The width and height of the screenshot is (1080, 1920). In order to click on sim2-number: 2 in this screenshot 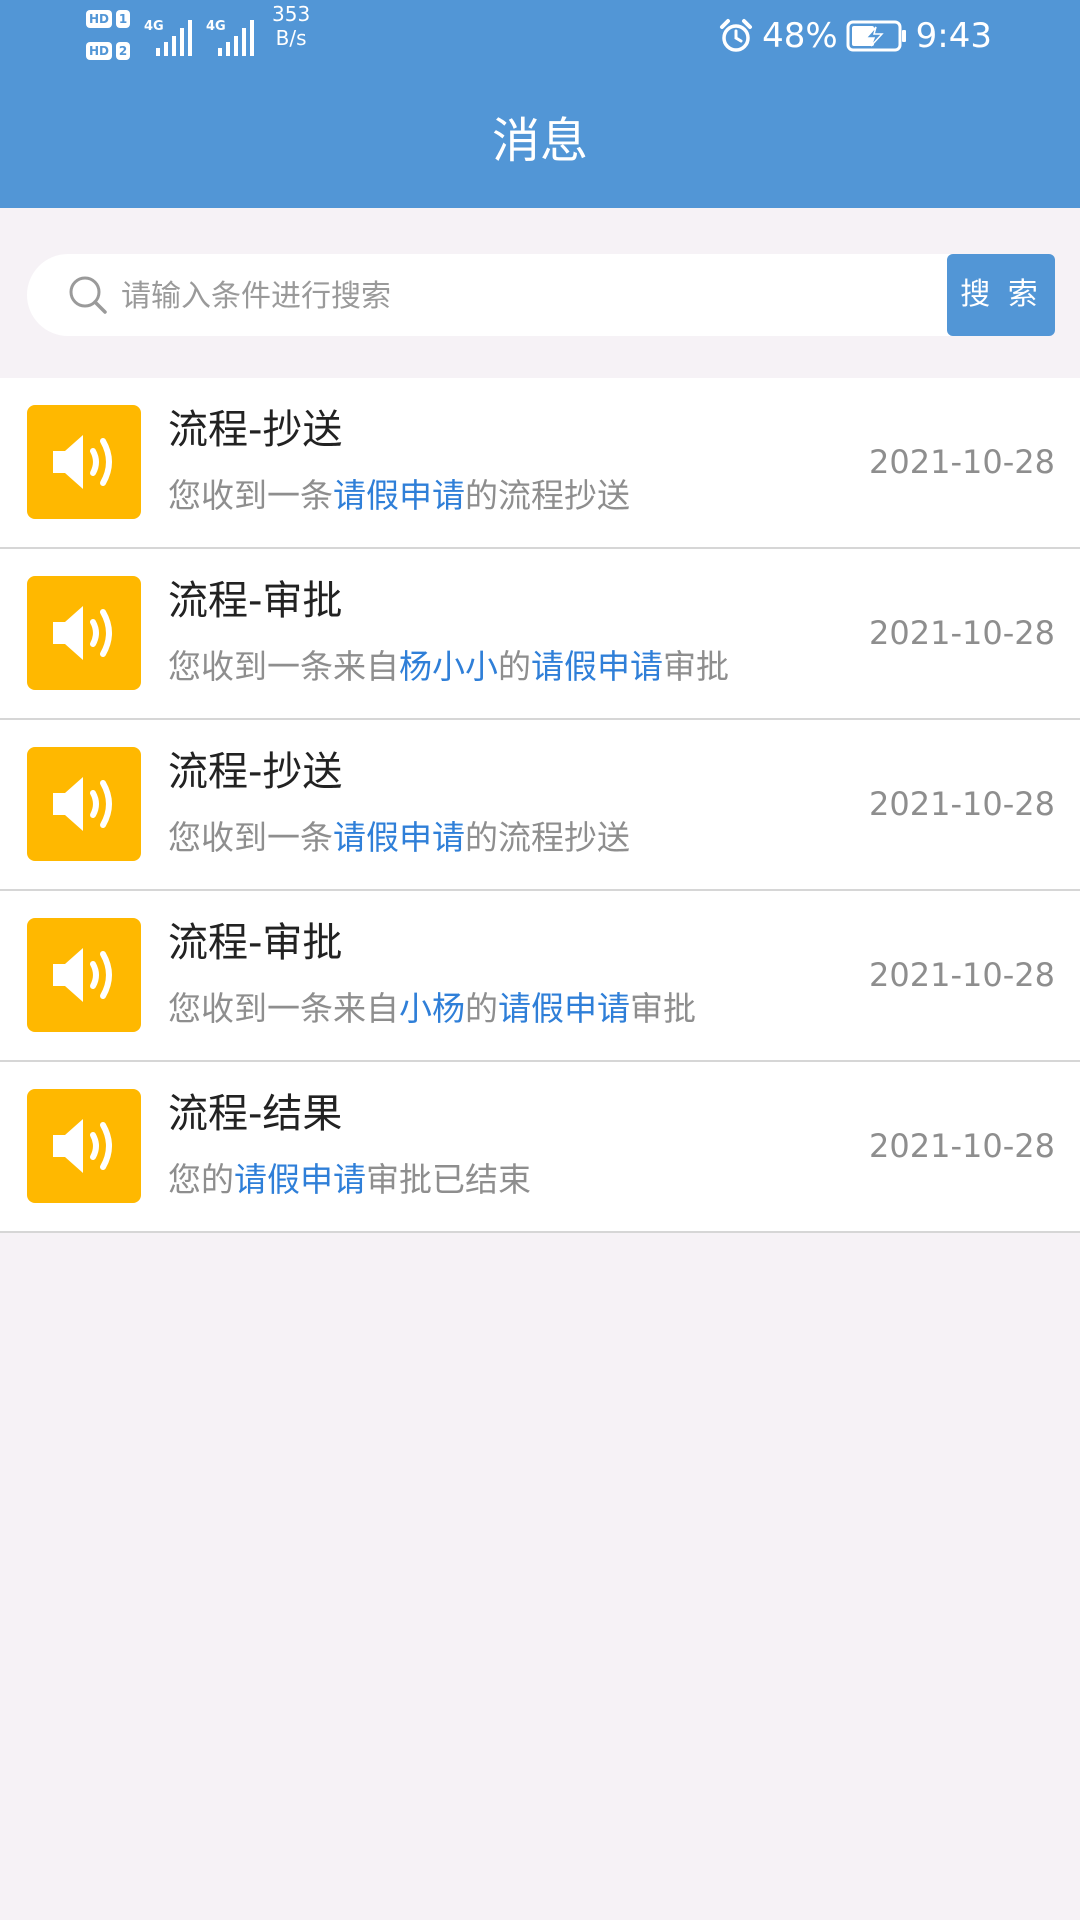, I will do `click(123, 51)`.